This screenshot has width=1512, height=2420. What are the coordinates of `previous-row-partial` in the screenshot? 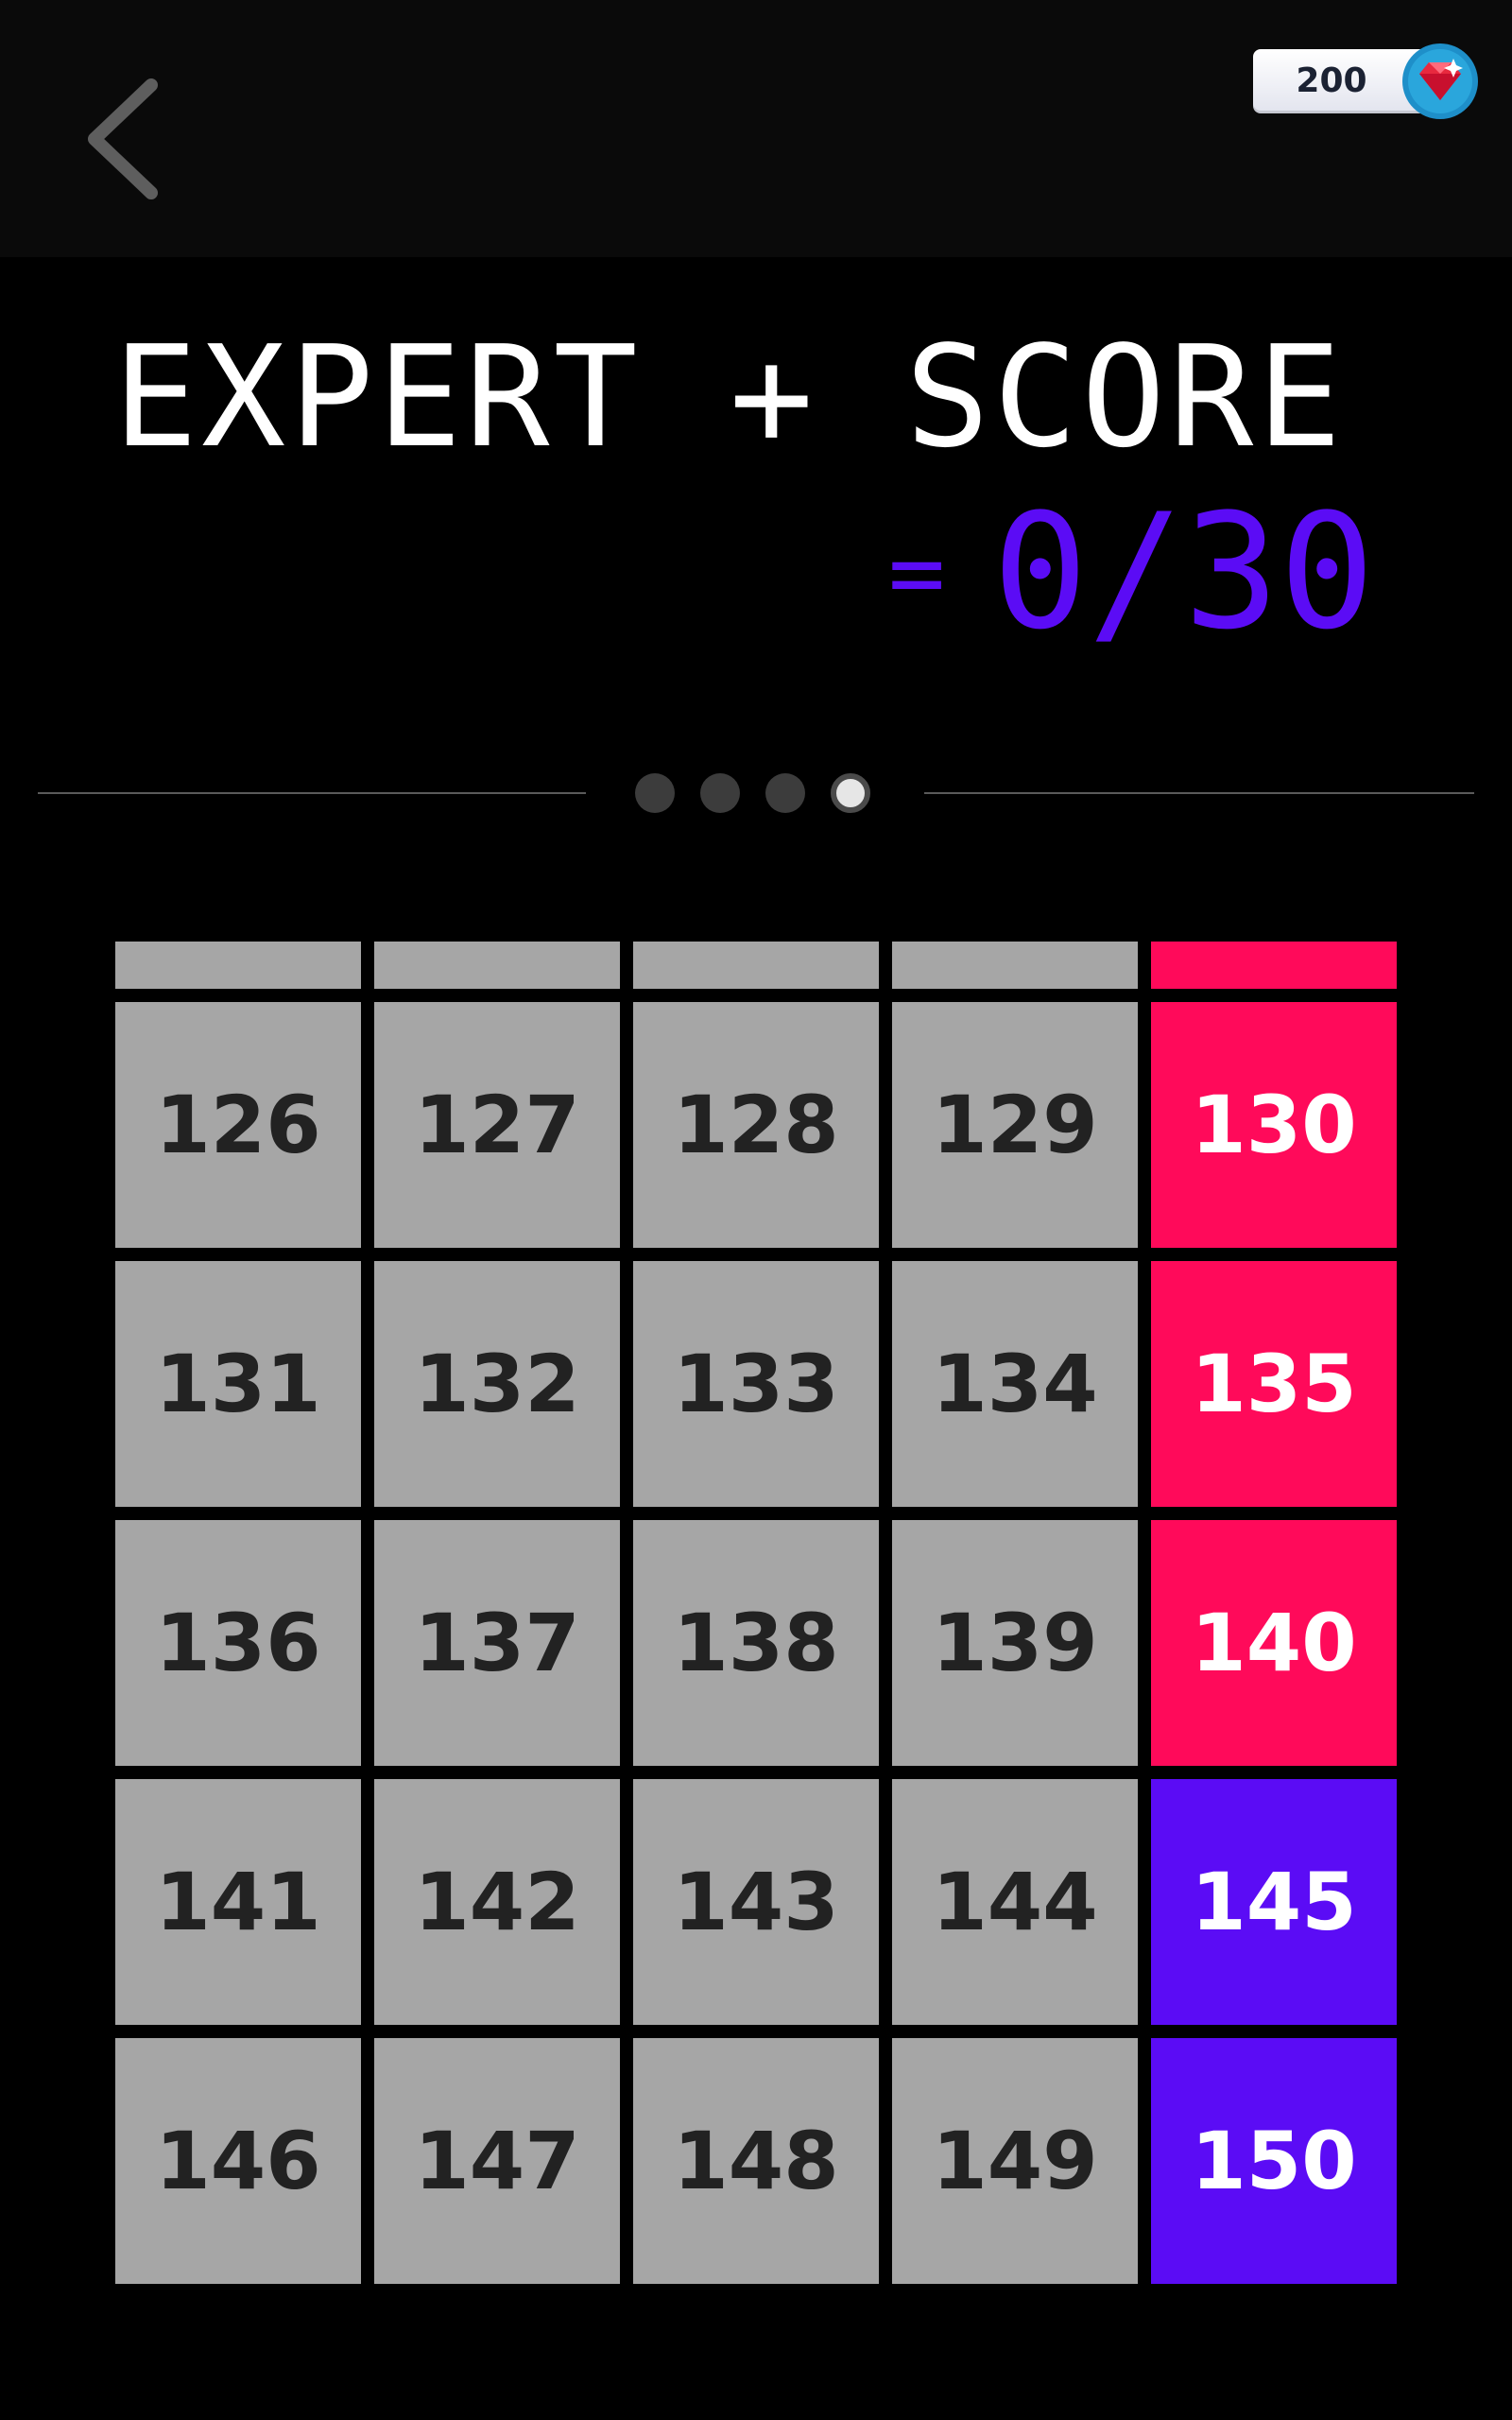 It's located at (756, 966).